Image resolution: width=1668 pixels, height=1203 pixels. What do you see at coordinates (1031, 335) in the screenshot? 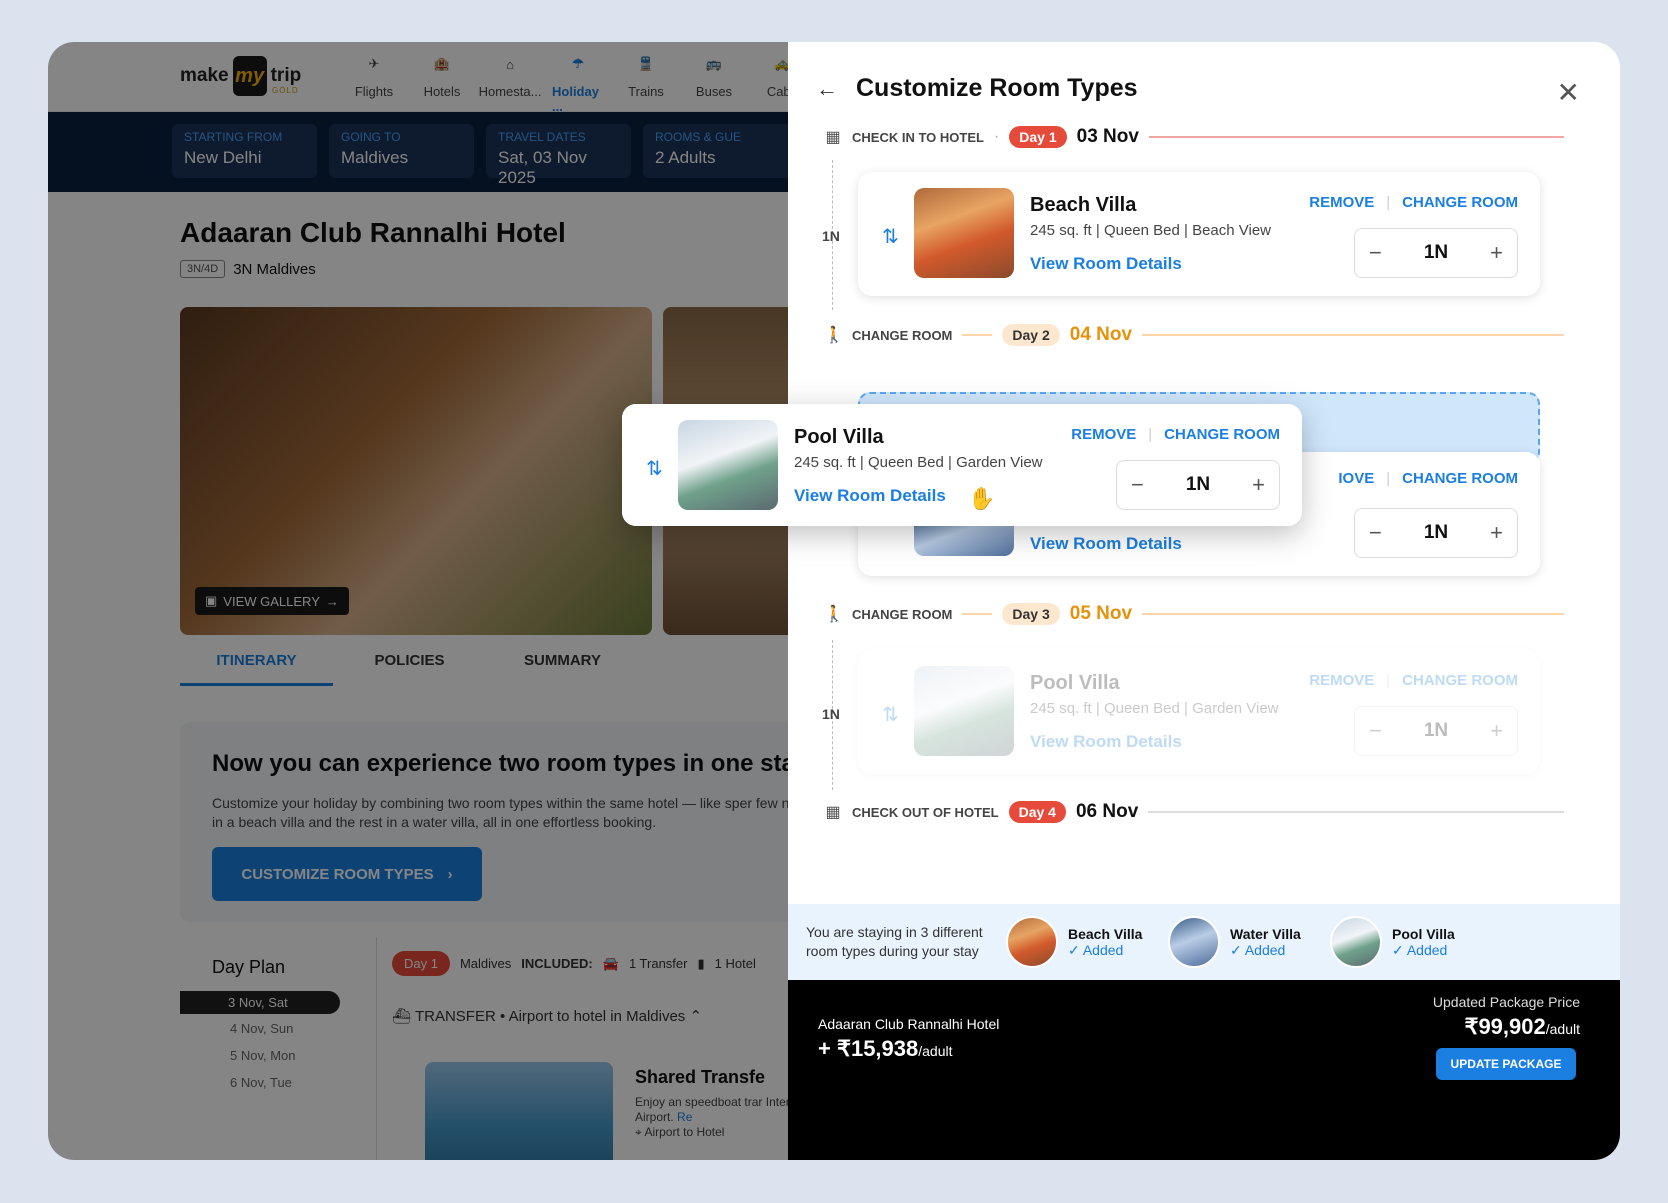
I see `day-pill: Day 2` at bounding box center [1031, 335].